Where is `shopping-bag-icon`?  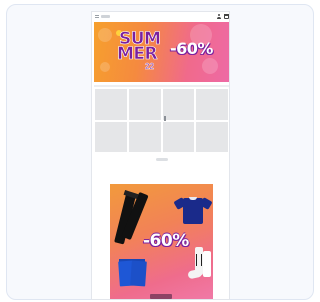
shopping-bag-icon is located at coordinates (226, 16).